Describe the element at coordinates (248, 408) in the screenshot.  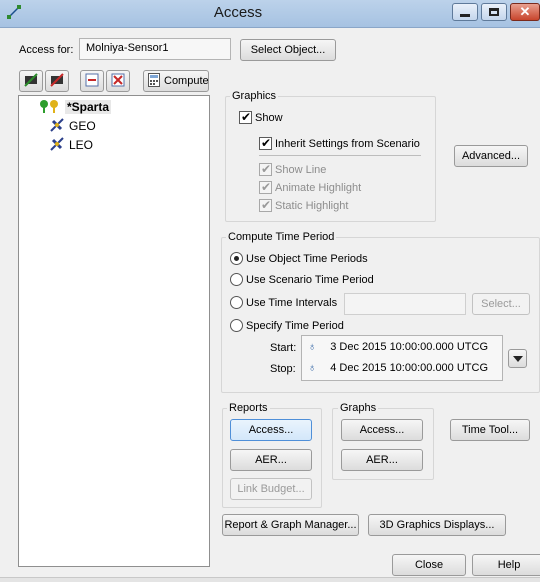
I see `reports-group-title: Reports` at that location.